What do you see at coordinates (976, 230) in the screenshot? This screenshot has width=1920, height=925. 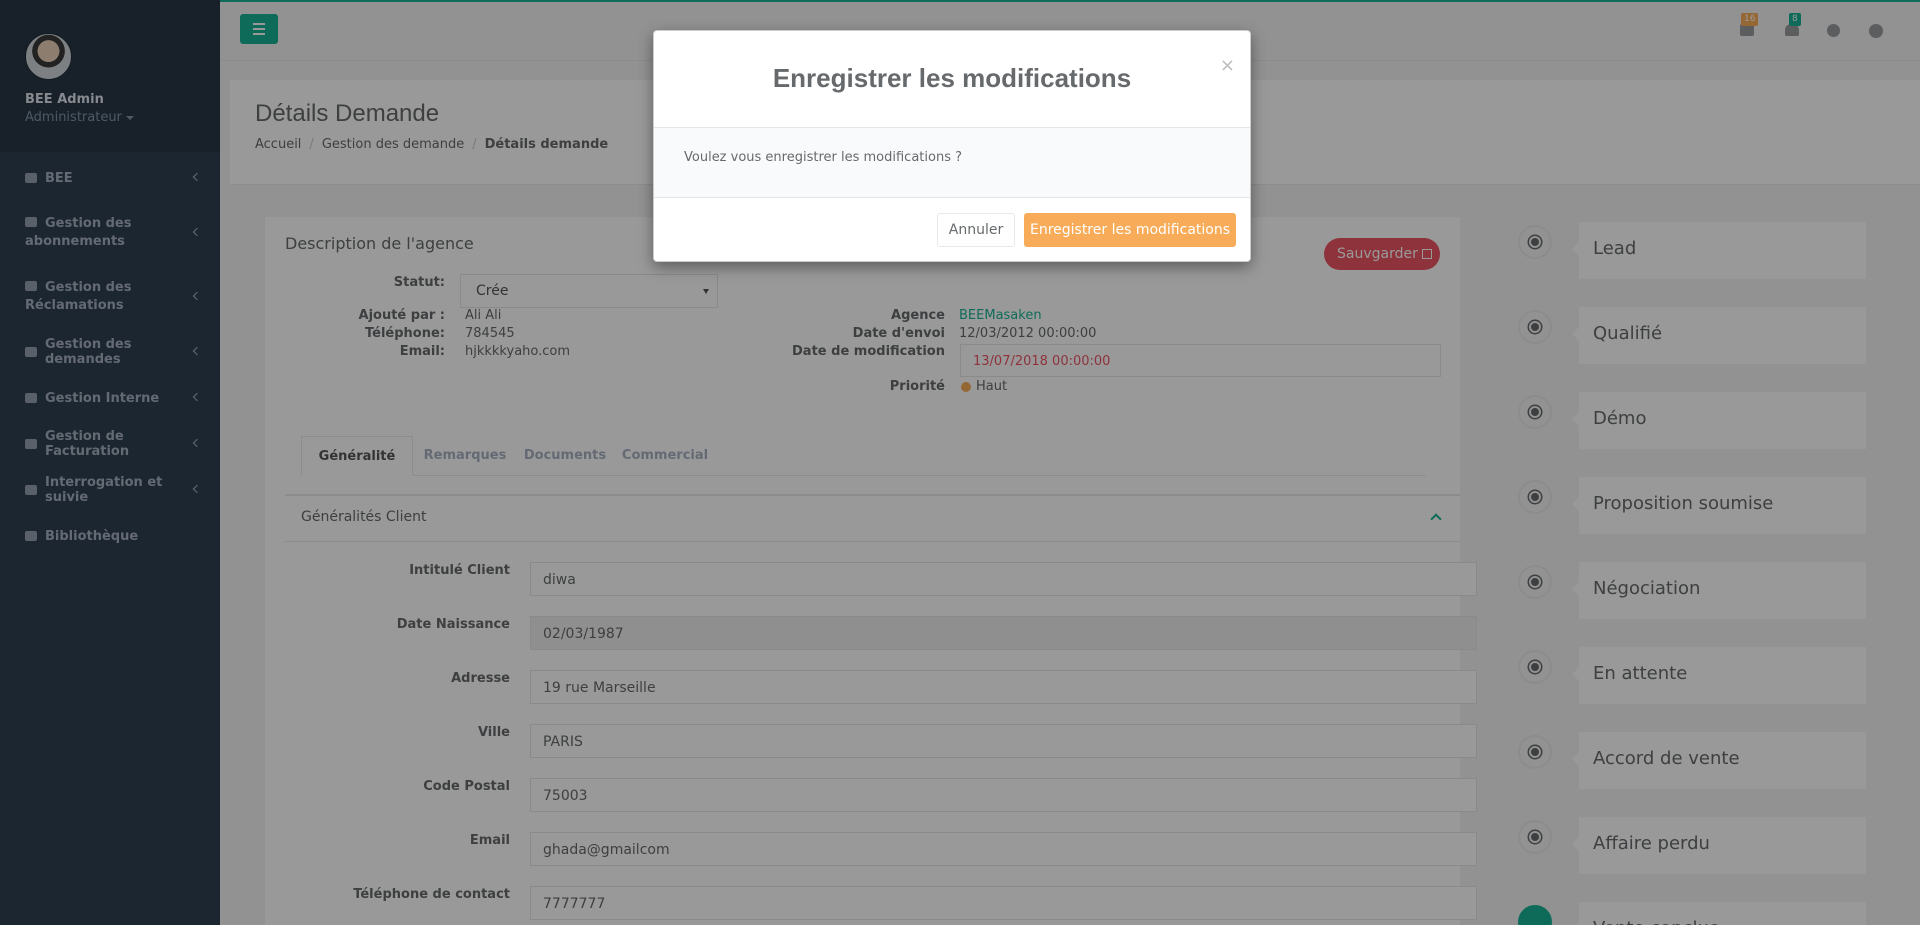 I see `cancel-button: Annuler` at bounding box center [976, 230].